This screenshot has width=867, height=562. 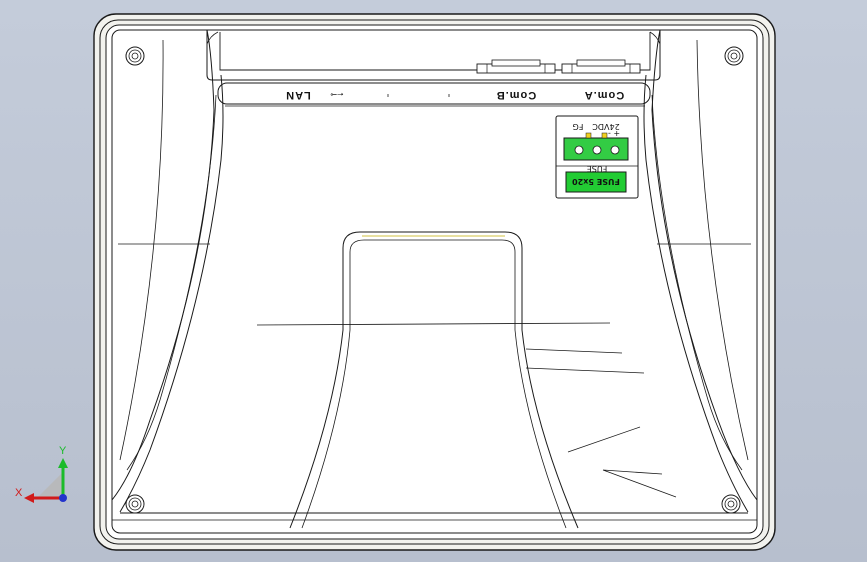 What do you see at coordinates (336, 94) in the screenshot?
I see `usb-symbol-label: ⭠⊸` at bounding box center [336, 94].